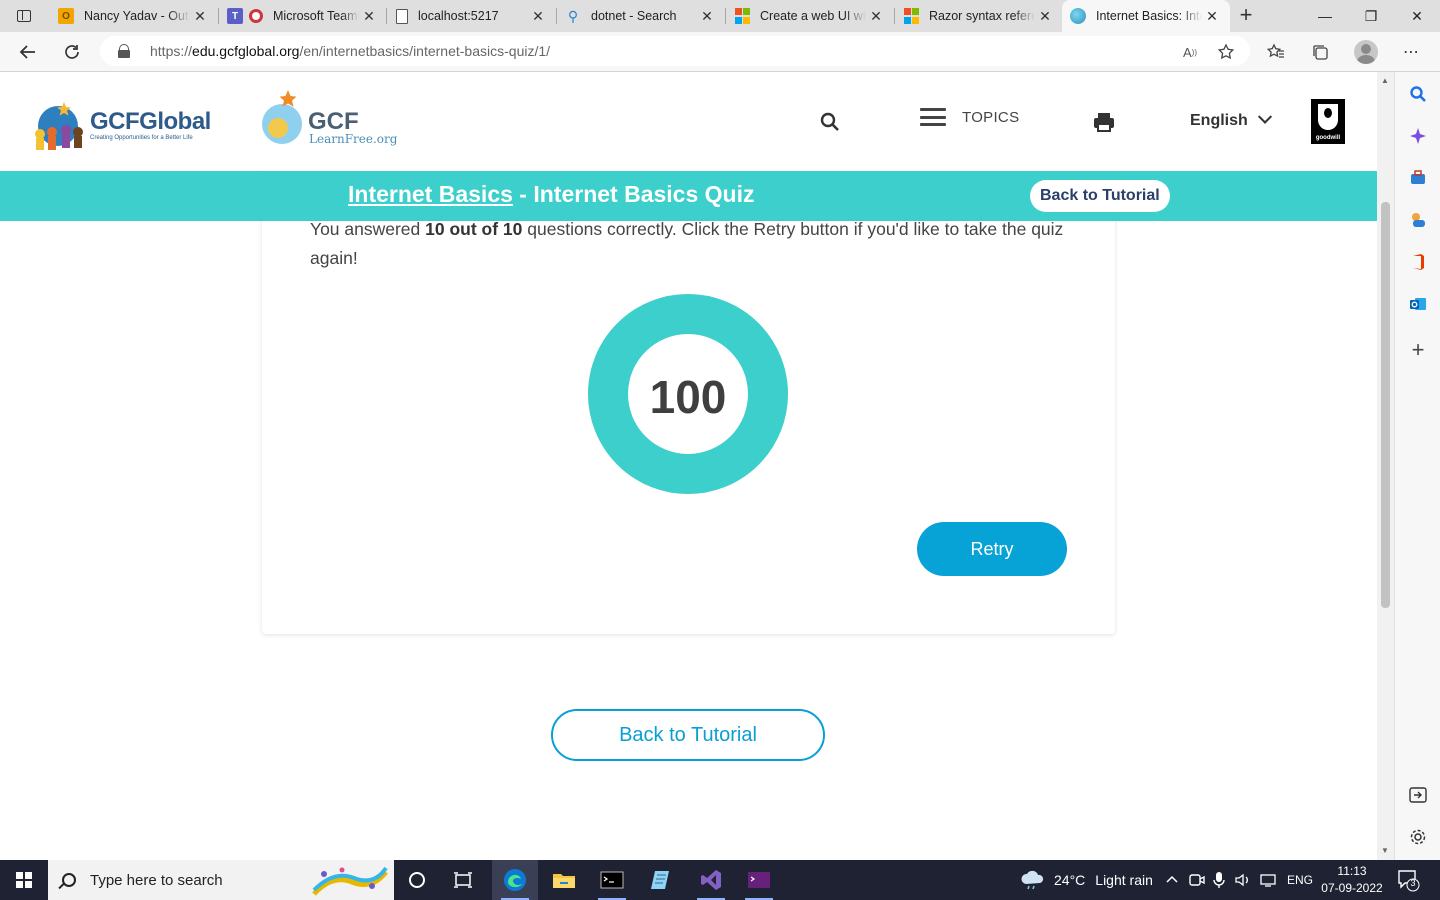  Describe the element at coordinates (66, 16) in the screenshot. I see `outlook-icon: O` at that location.